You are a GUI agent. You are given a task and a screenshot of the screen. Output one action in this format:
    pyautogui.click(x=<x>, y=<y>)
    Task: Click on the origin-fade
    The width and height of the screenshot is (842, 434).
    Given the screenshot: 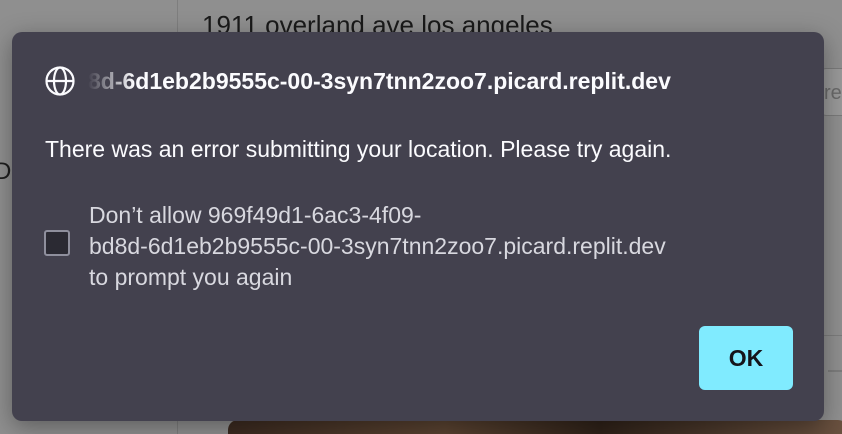 What is the action you would take?
    pyautogui.click(x=111, y=81)
    